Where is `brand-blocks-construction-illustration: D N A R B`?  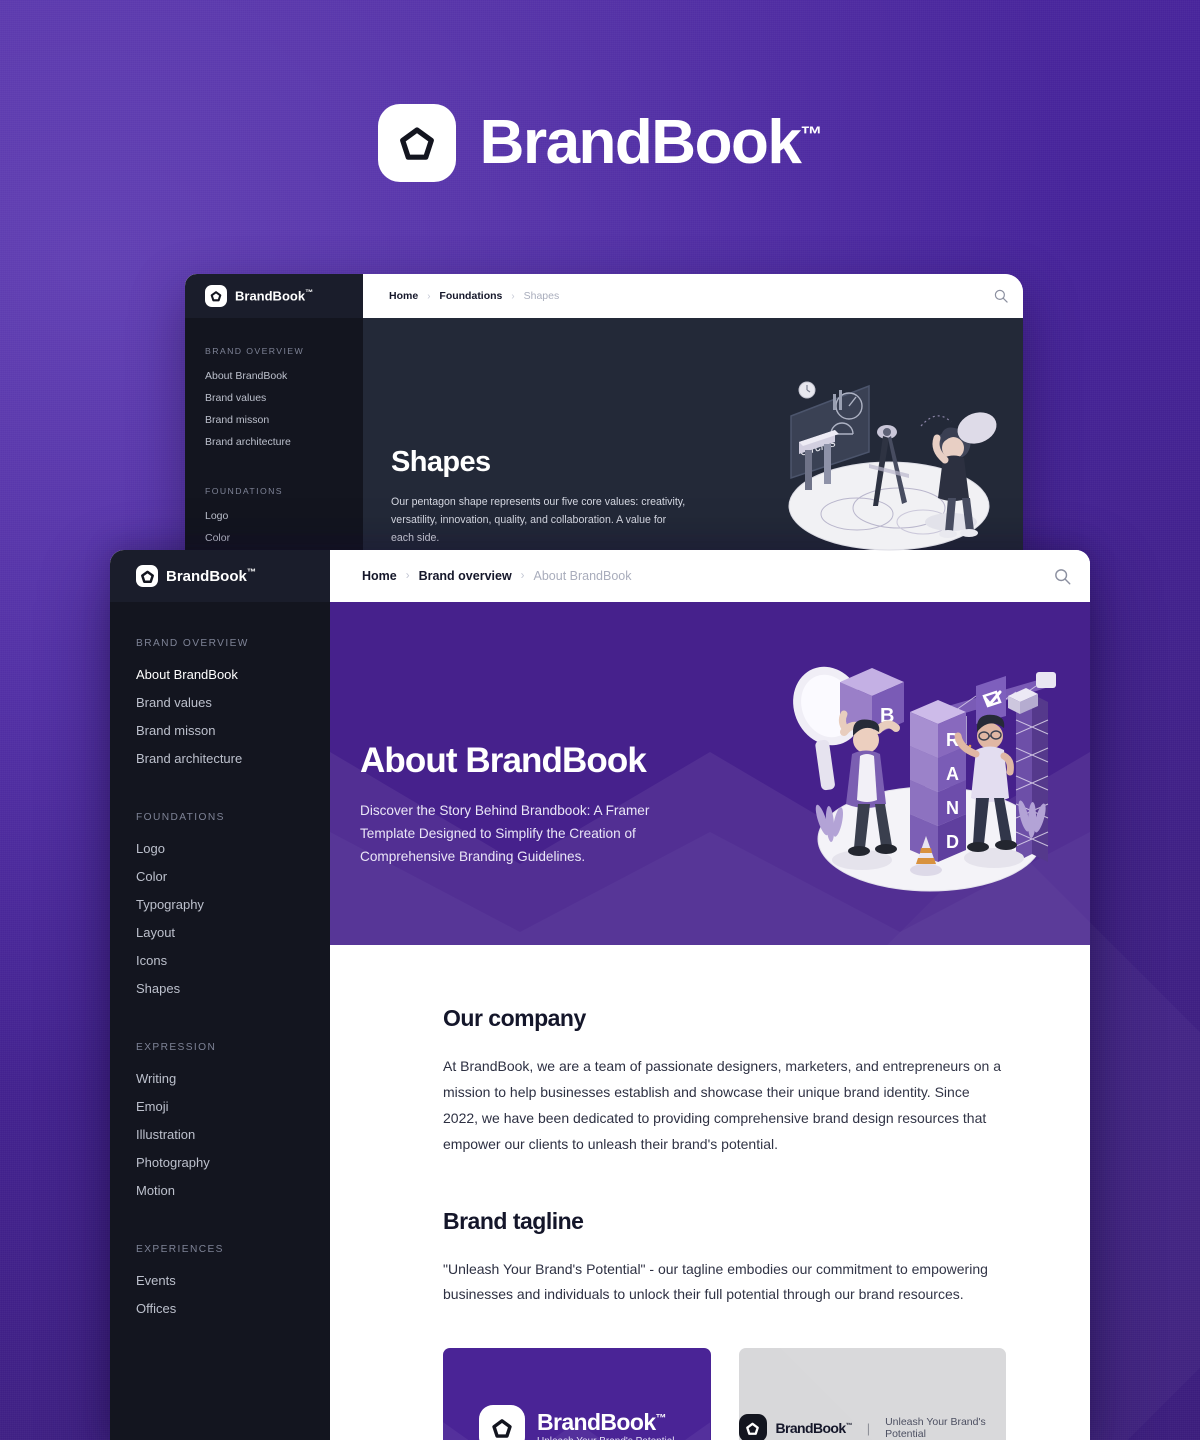 brand-blocks-construction-illustration: D N A R B is located at coordinates (930, 774).